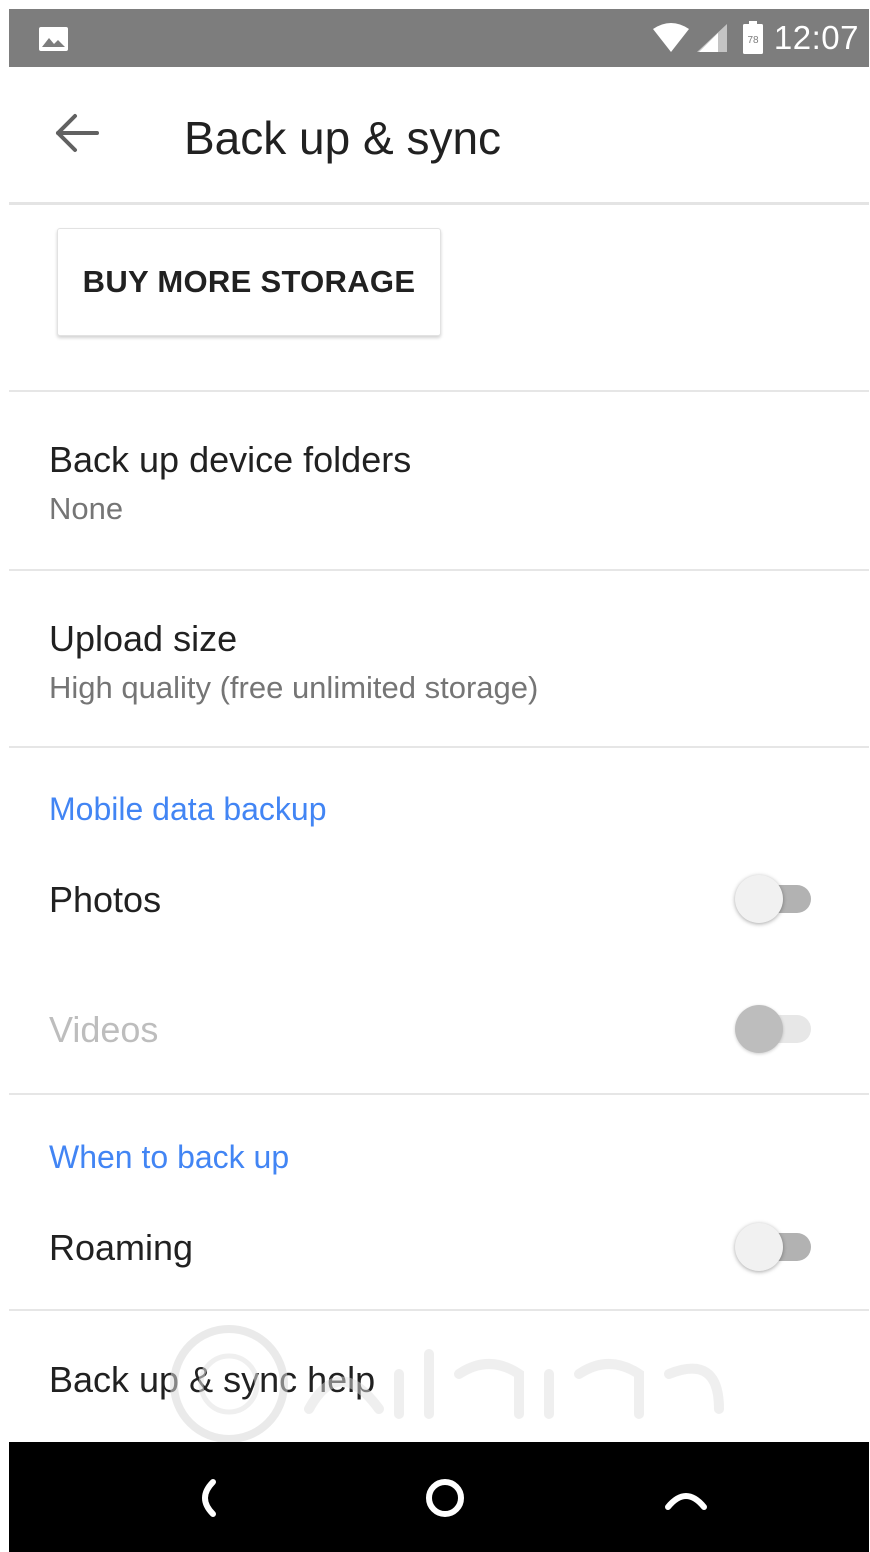  I want to click on status-icons: 78 12:07, so click(755, 38).